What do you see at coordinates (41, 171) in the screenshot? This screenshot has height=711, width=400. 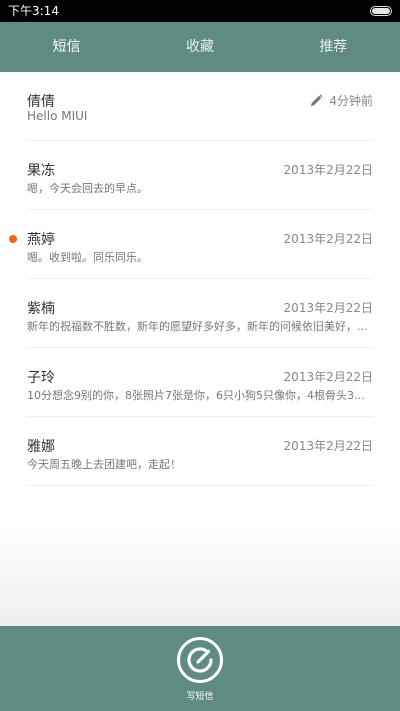 I see `contact-name: 果冻` at bounding box center [41, 171].